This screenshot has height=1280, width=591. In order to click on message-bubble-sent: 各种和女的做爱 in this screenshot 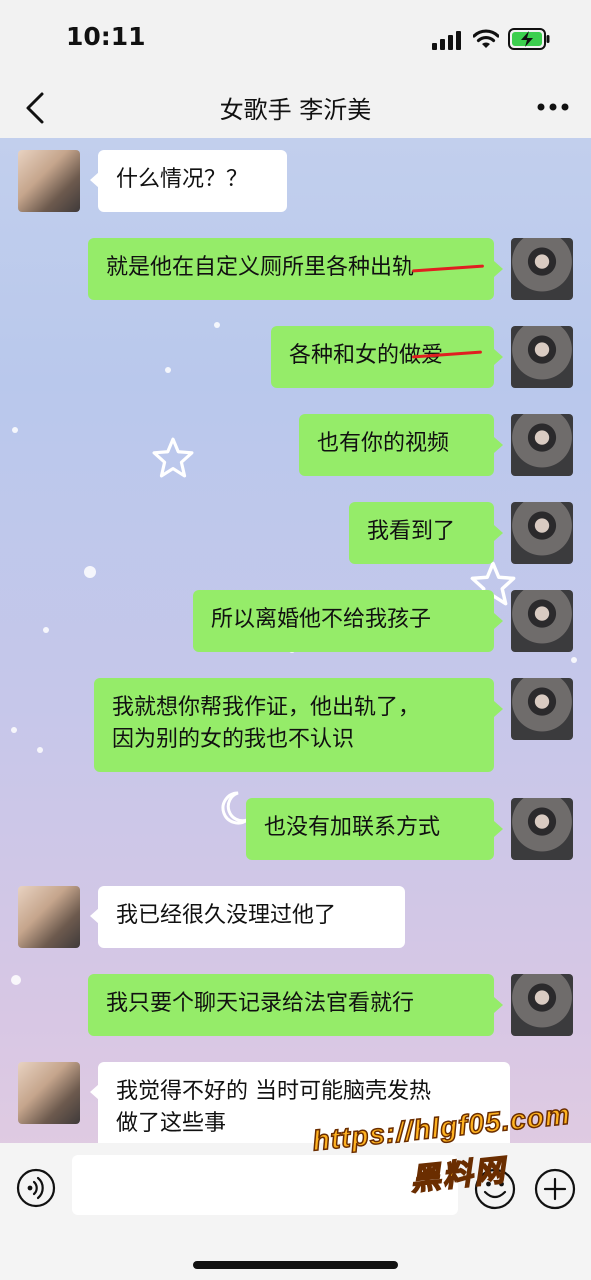, I will do `click(382, 357)`.